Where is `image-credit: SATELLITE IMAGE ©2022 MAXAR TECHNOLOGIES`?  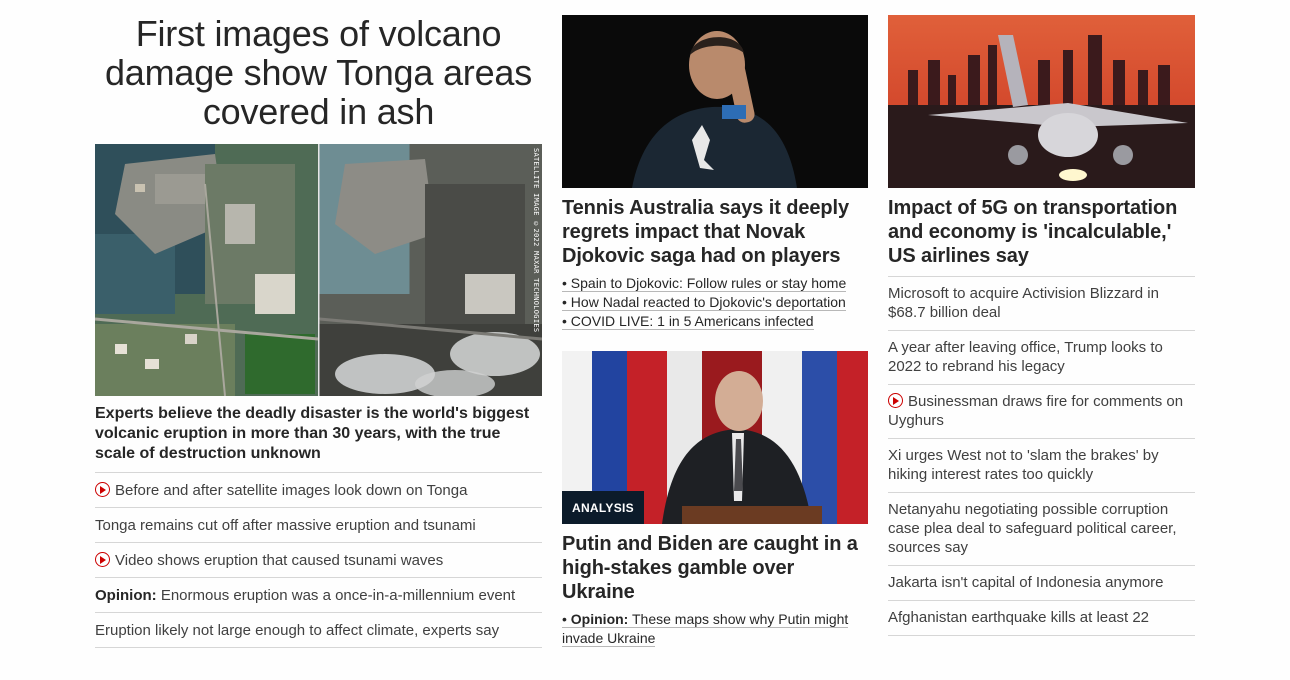
image-credit: SATELLITE IMAGE ©2022 MAXAR TECHNOLOGIES is located at coordinates (536, 240).